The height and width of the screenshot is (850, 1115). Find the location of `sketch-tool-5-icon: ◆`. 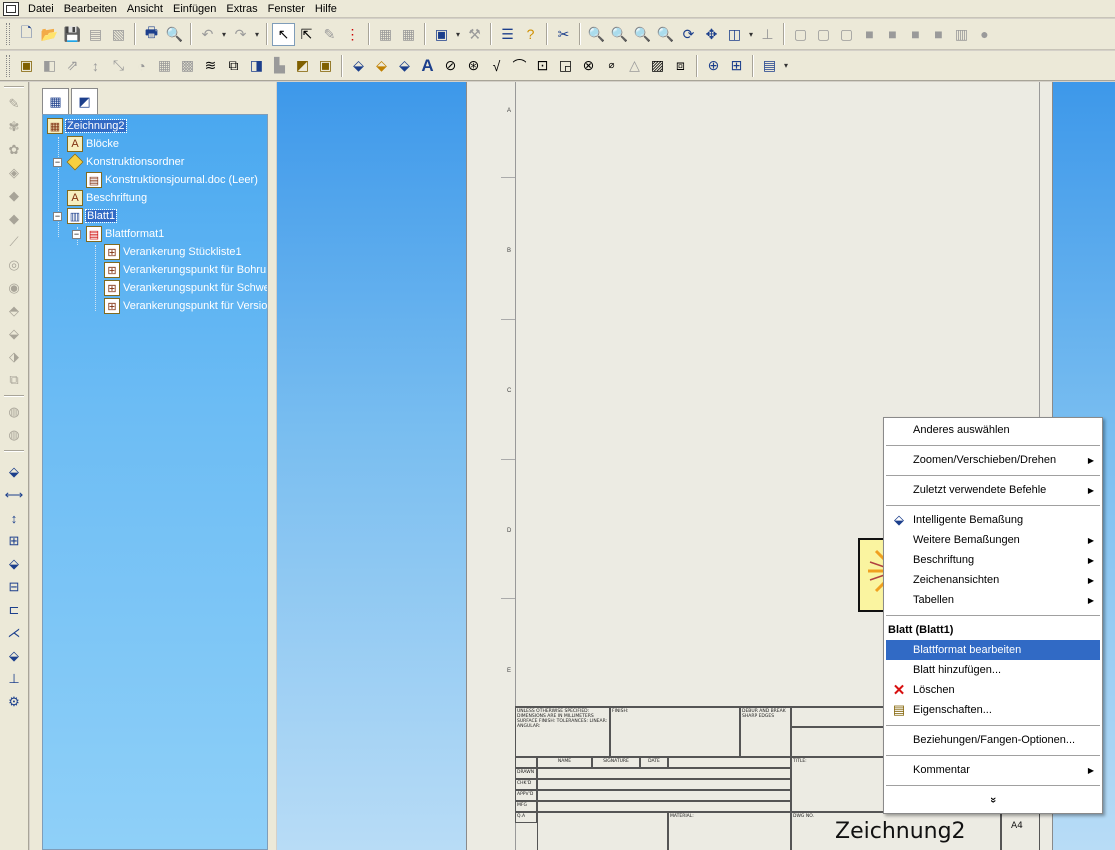

sketch-tool-5-icon: ◆ is located at coordinates (14, 196).